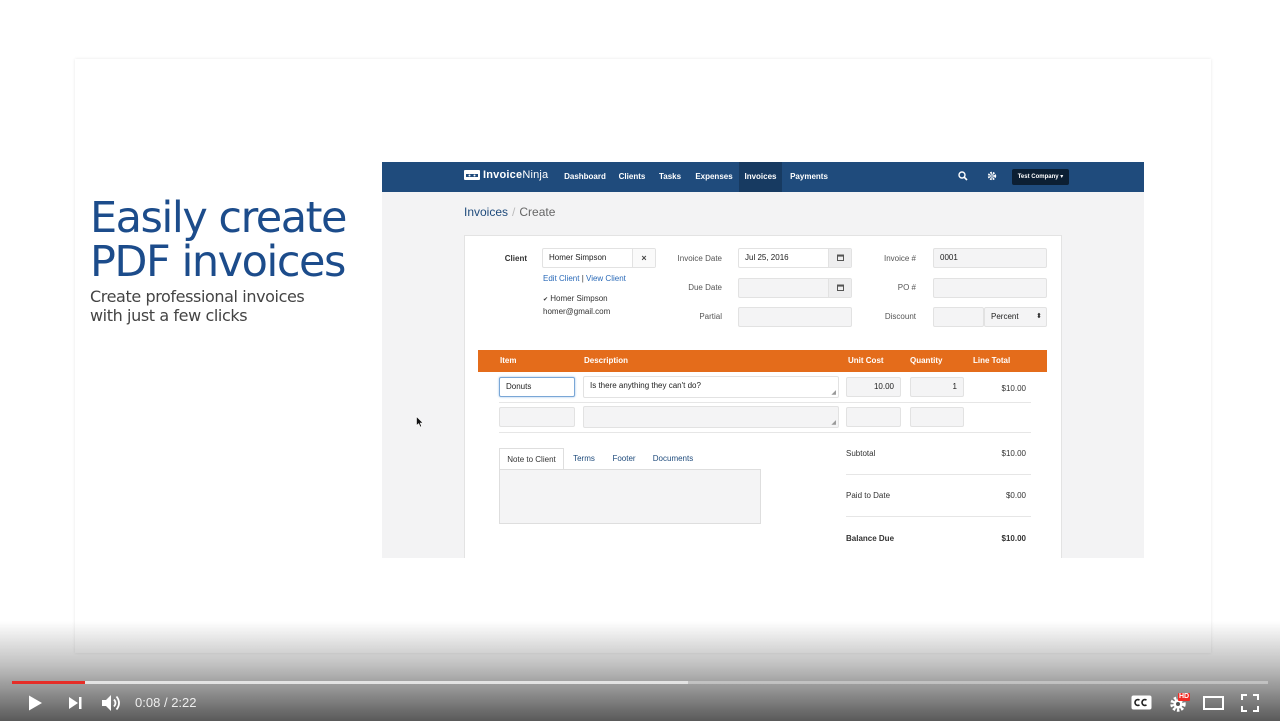 Image resolution: width=1280 pixels, height=721 pixels. Describe the element at coordinates (809, 177) in the screenshot. I see `nav-payments: Payments` at that location.